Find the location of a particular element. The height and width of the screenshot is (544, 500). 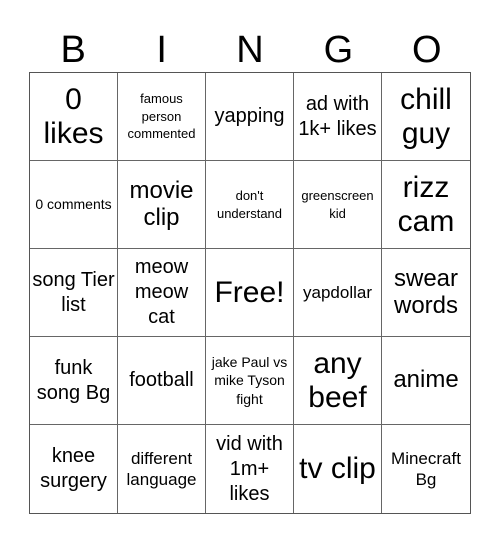

header-letter-n: N is located at coordinates (250, 50).